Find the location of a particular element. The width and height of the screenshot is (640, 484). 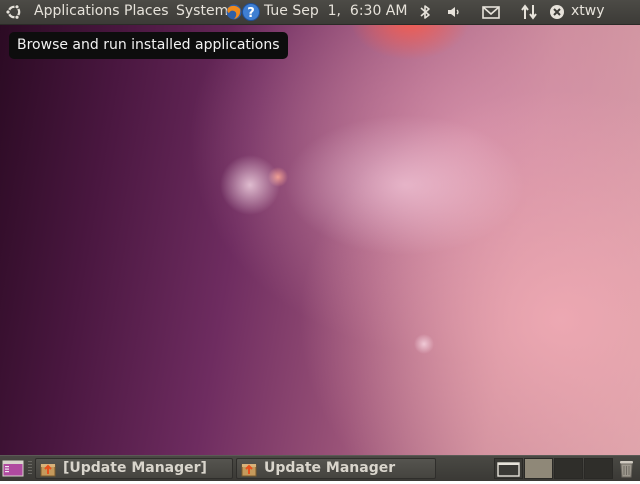

taskbar-button-update-manager-minimized: [Update Manager] is located at coordinates (134, 468).